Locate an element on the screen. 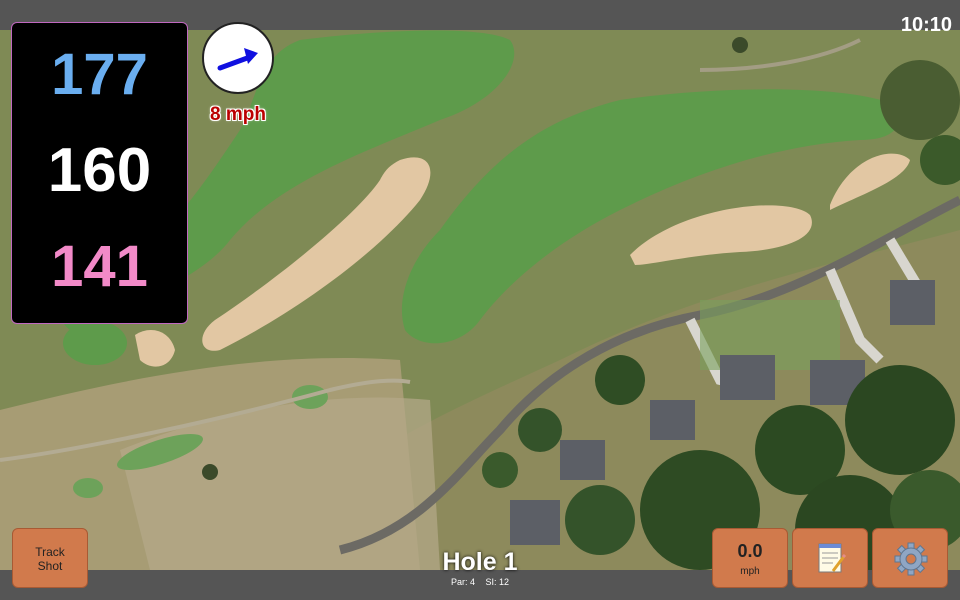 The width and height of the screenshot is (960, 600). hole-stroke-index: SI: 12 is located at coordinates (497, 582).